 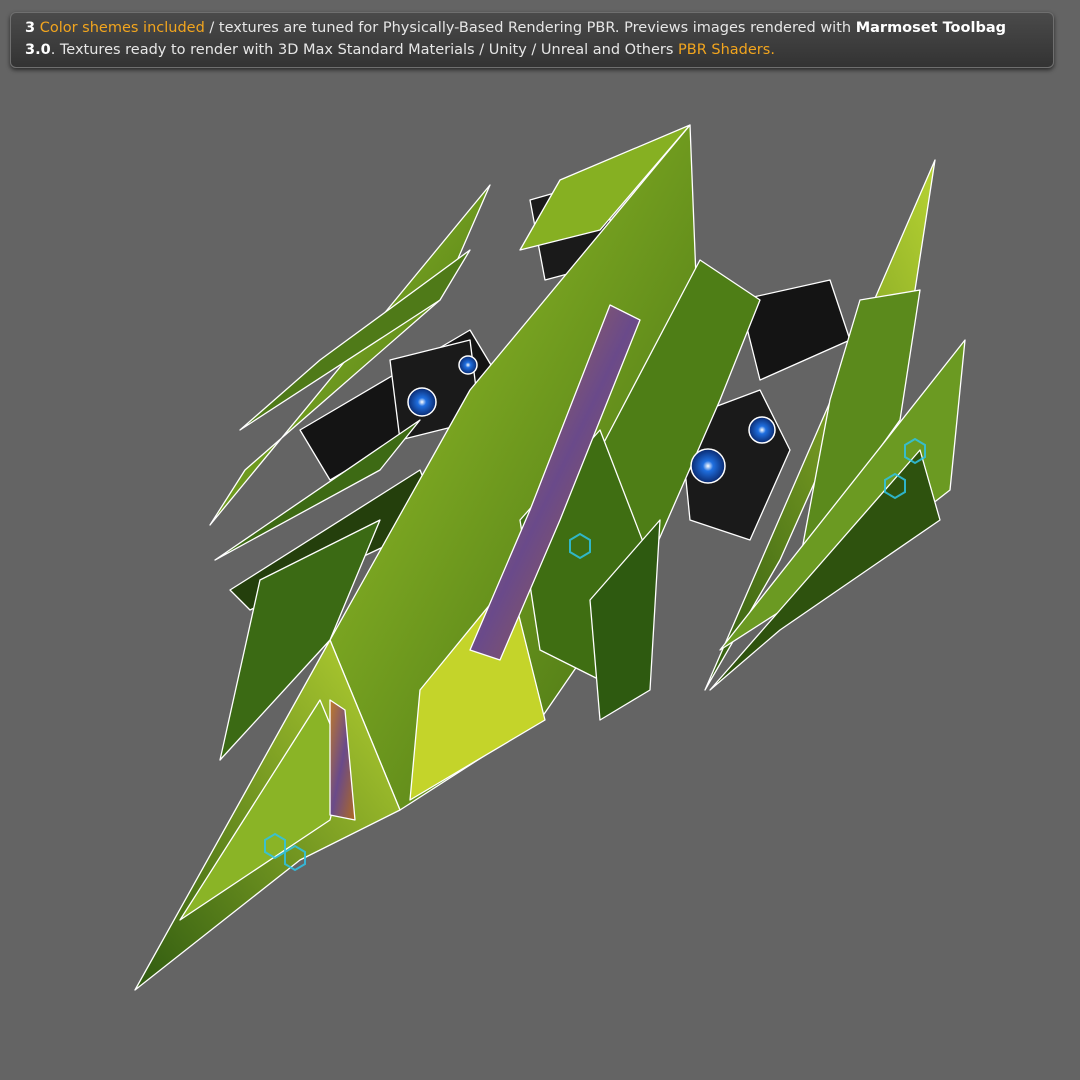 I want to click on engine-left-upper, so click(x=468, y=365).